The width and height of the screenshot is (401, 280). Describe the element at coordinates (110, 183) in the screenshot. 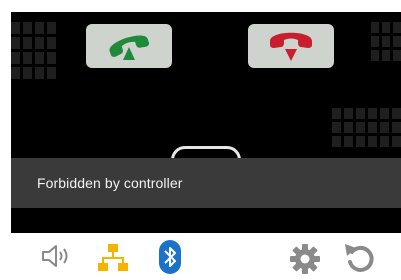

I see `toast-message: Forbidden by controller` at that location.